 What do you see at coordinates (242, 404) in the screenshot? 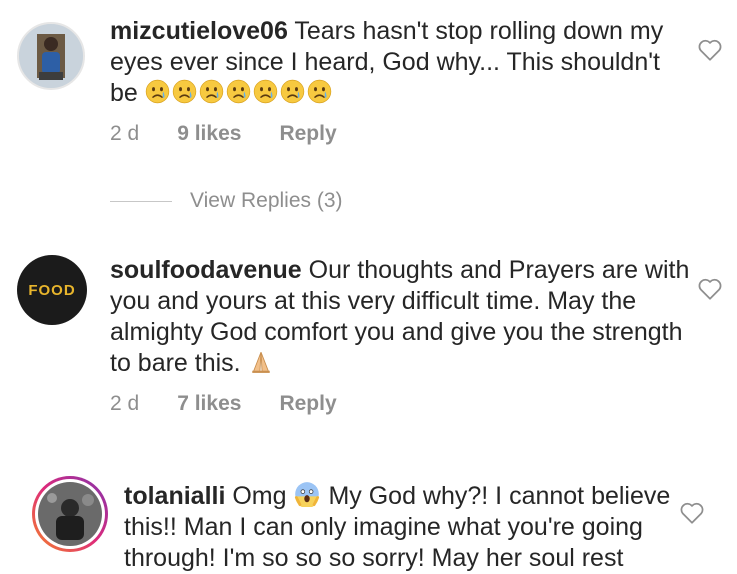
I see `comment-meta: 2 d 7 likes Reply` at bounding box center [242, 404].